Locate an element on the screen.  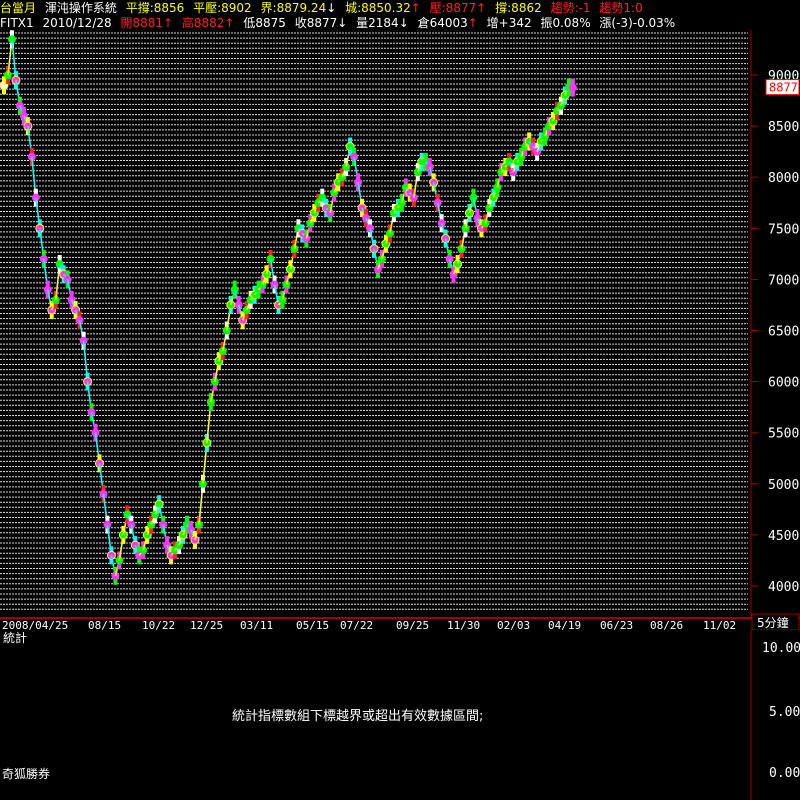
sub-y-tick-label: 0.00 is located at coordinates (784, 773).